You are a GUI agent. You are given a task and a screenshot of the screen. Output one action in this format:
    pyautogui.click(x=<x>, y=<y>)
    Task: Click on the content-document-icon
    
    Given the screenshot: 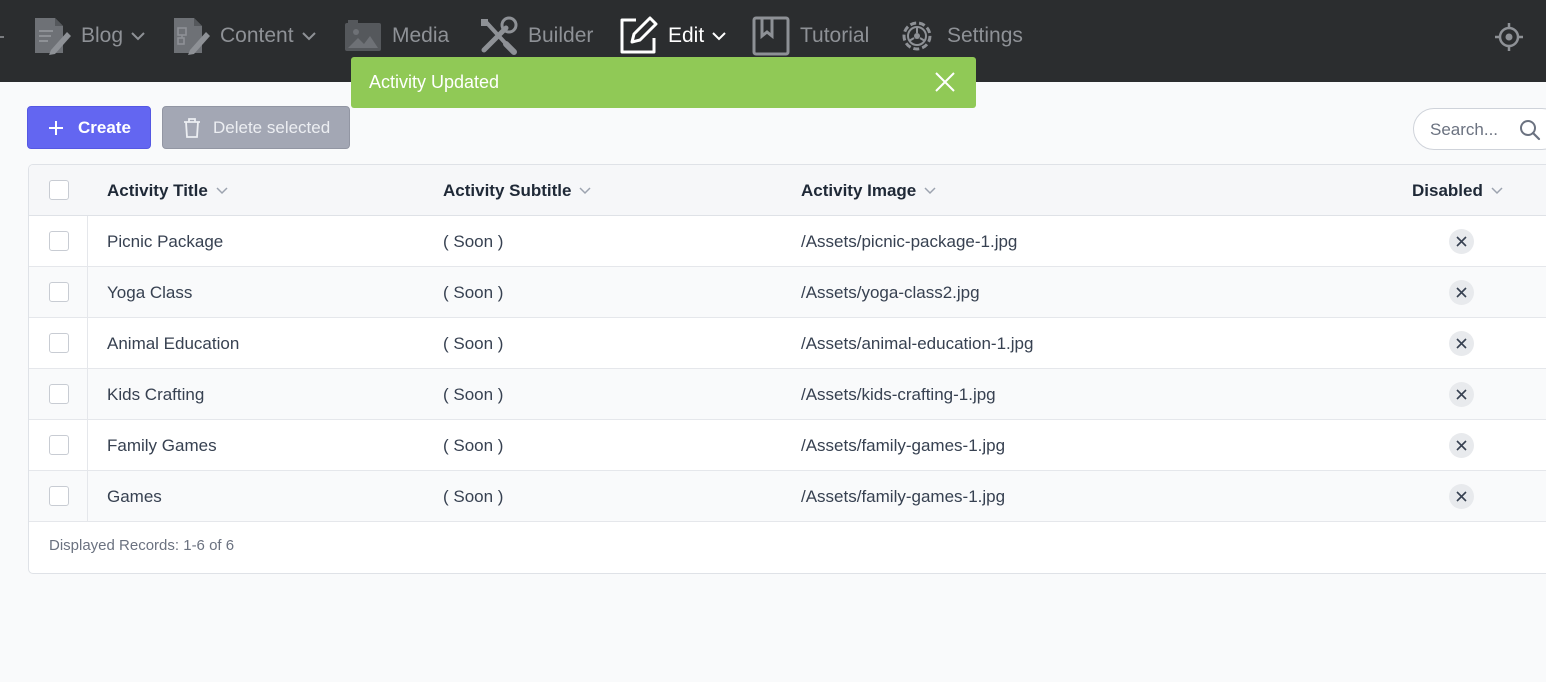 What is the action you would take?
    pyautogui.click(x=192, y=36)
    